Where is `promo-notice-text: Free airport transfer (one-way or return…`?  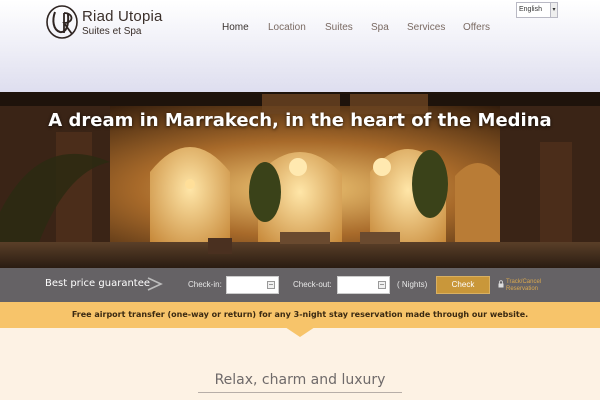
promo-notice-text: Free airport transfer (one-way or return… is located at coordinates (300, 314).